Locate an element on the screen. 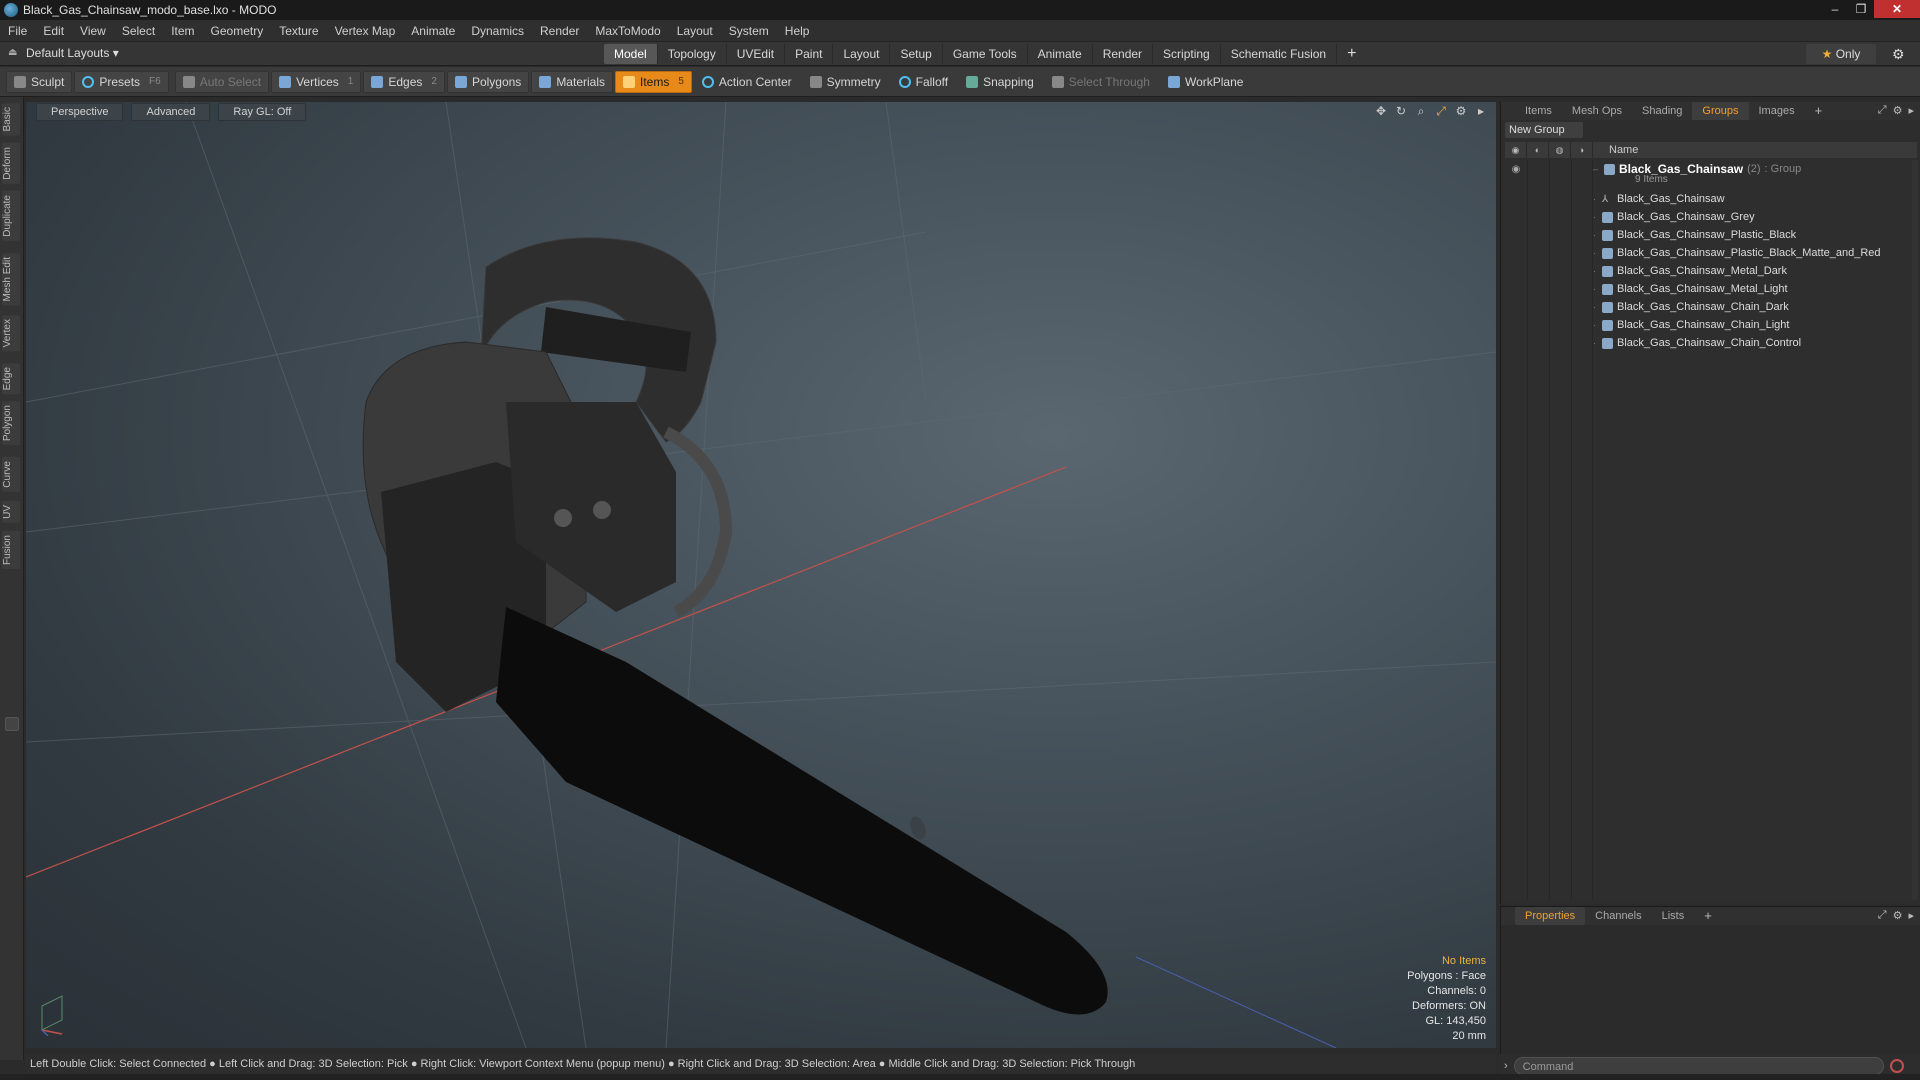 Image resolution: width=1920 pixels, height=1080 pixels. gear-icon: ⚙ is located at coordinates (1900, 54).